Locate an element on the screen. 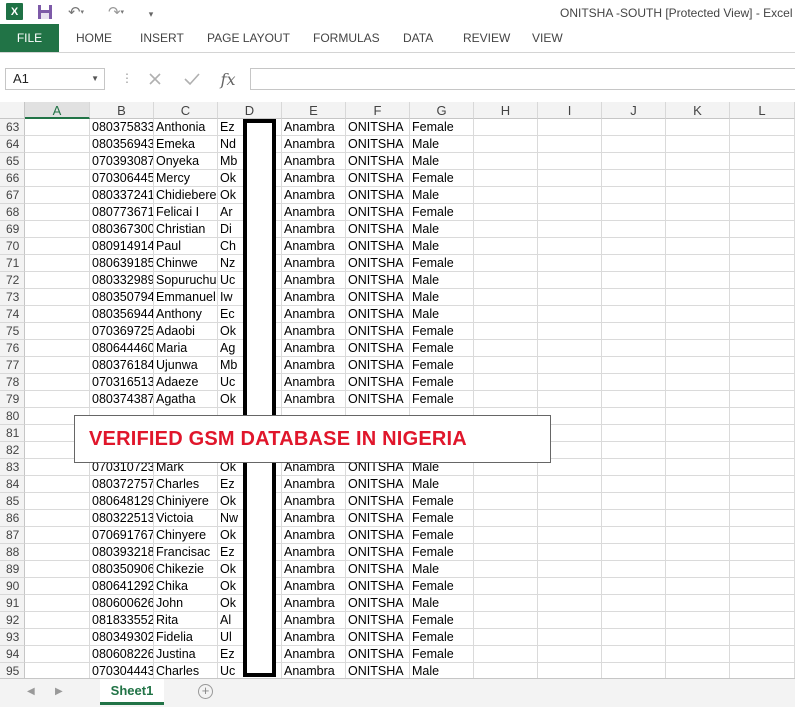 Image resolution: width=795 pixels, height=707 pixels. row-header: 83 is located at coordinates (12, 467).